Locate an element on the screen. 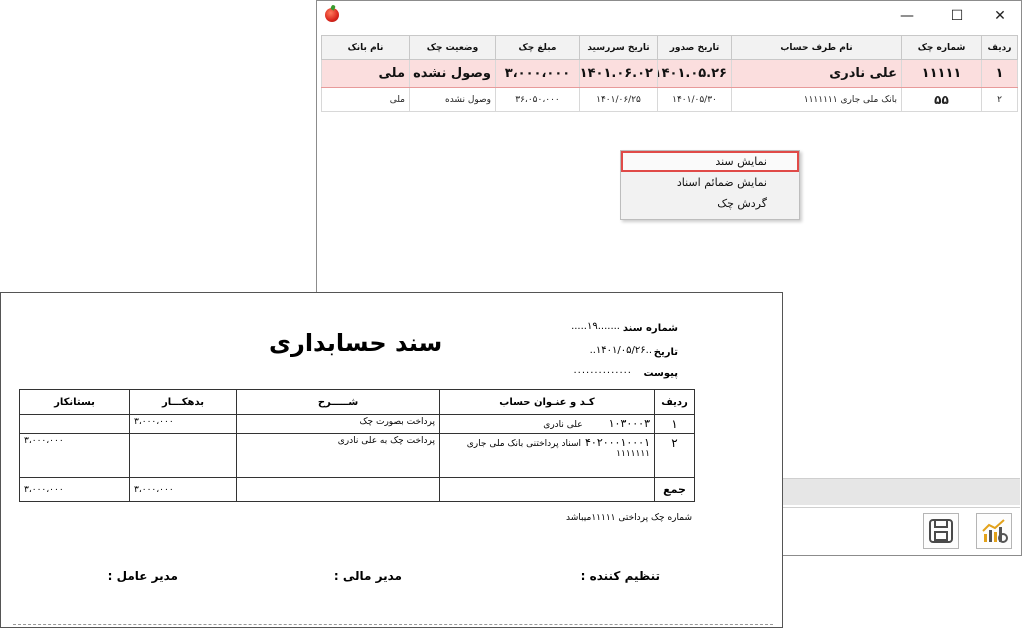 This screenshot has width=1024, height=628. signature-ceo: مدیر عامل : is located at coordinates (142, 576).